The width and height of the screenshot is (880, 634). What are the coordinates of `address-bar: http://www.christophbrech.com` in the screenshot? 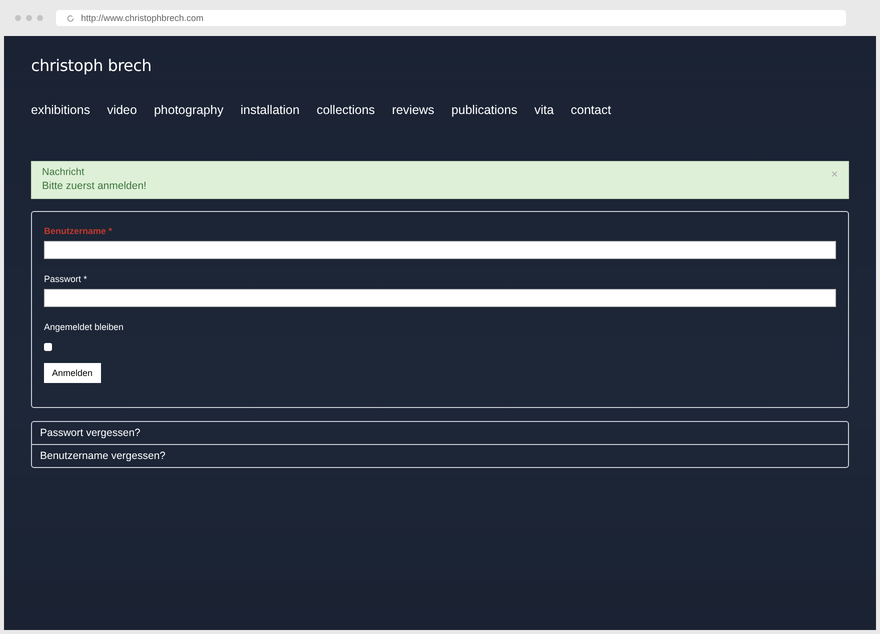 It's located at (451, 18).